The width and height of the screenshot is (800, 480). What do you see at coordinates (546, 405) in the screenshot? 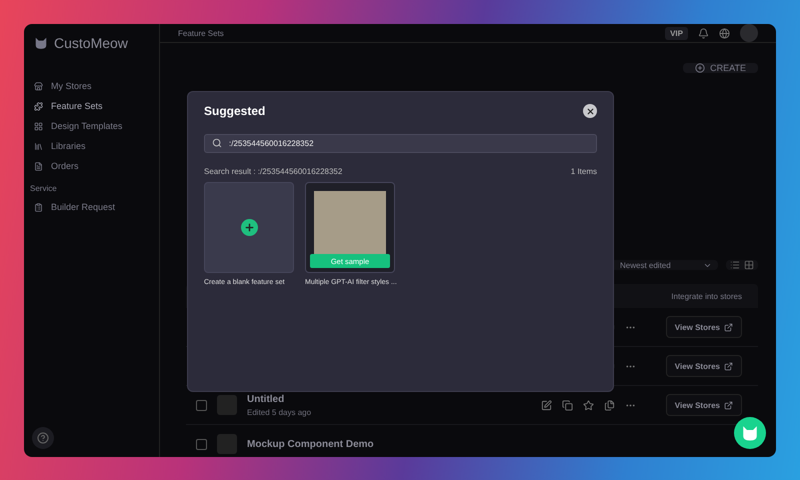
I see `edit-icon` at bounding box center [546, 405].